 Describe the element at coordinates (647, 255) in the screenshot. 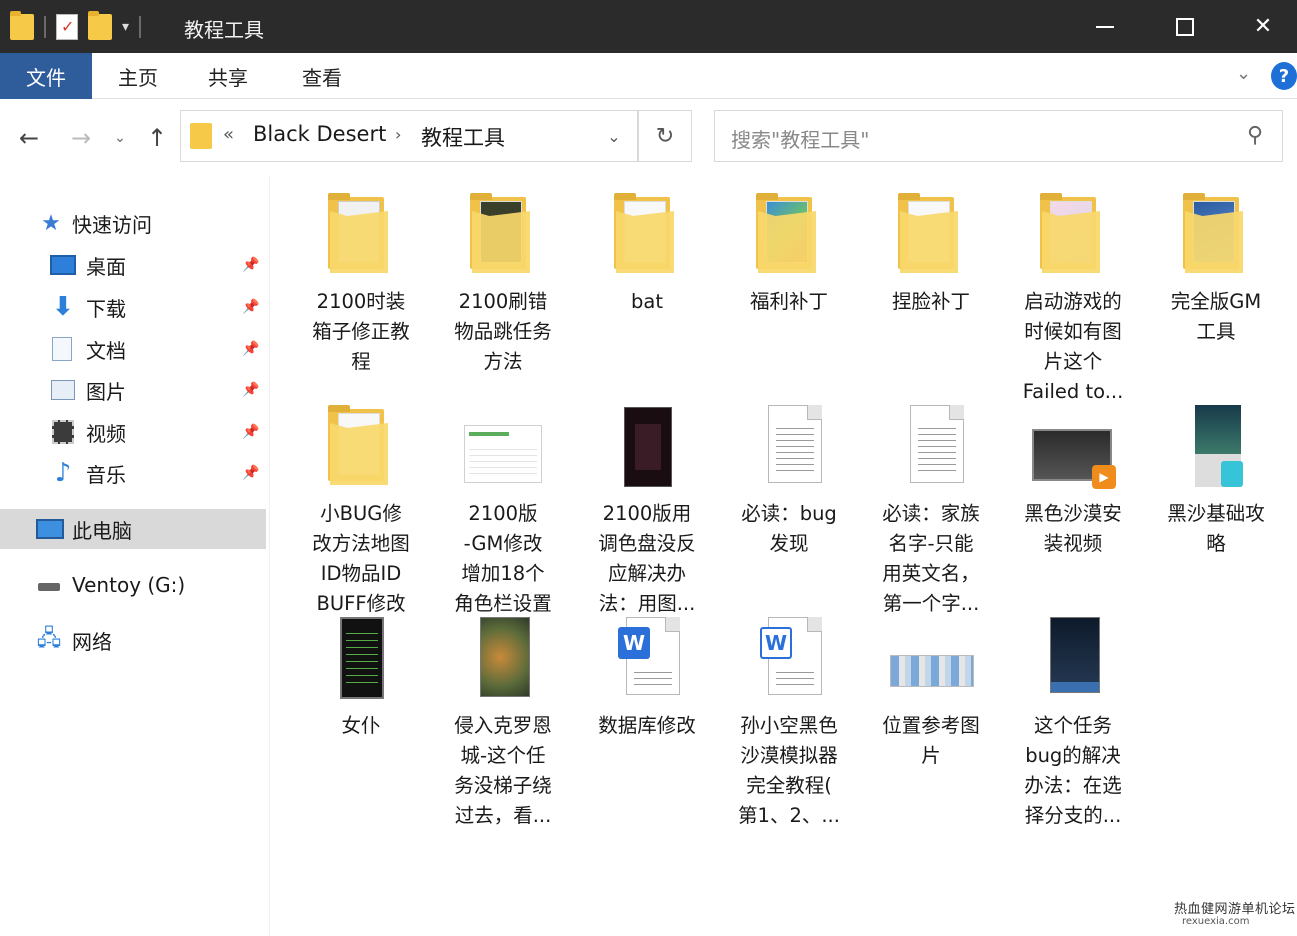

I see `file-item: bat` at that location.